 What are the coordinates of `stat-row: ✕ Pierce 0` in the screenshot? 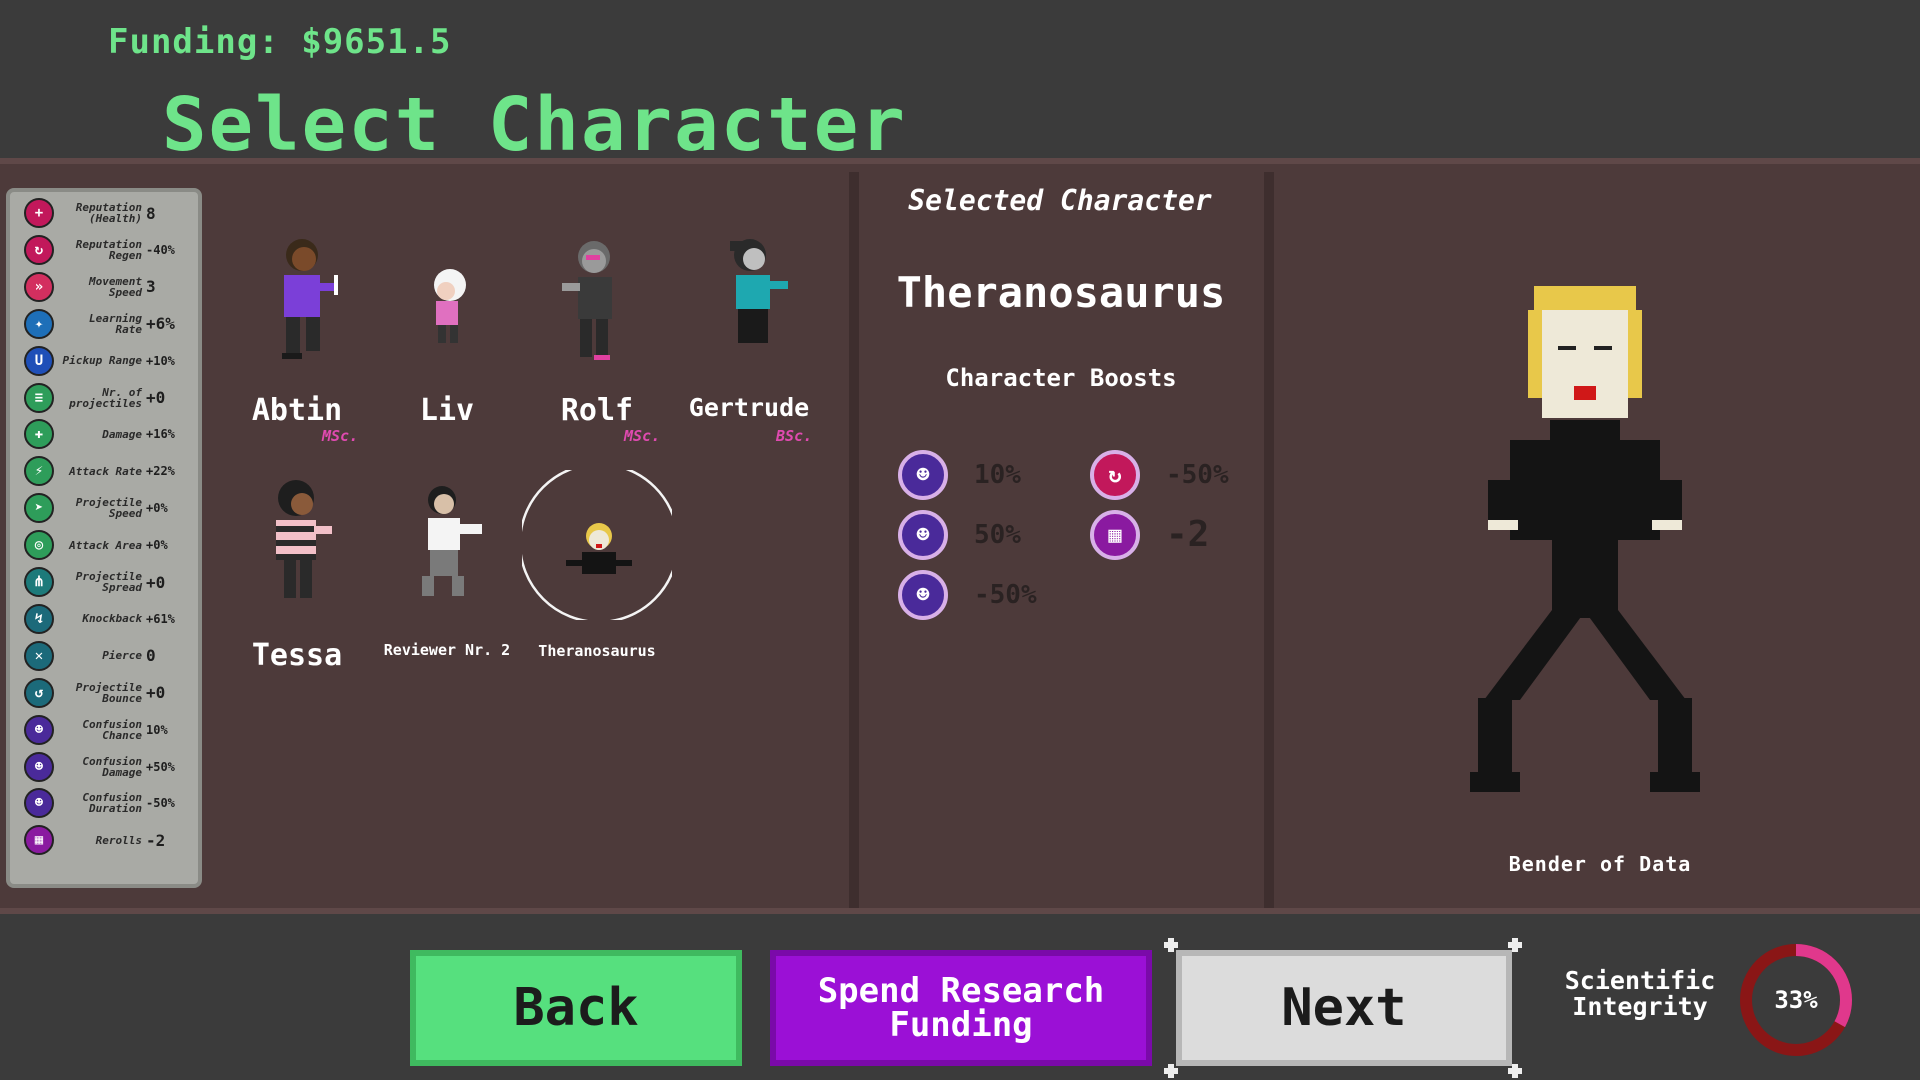 It's located at (106, 656).